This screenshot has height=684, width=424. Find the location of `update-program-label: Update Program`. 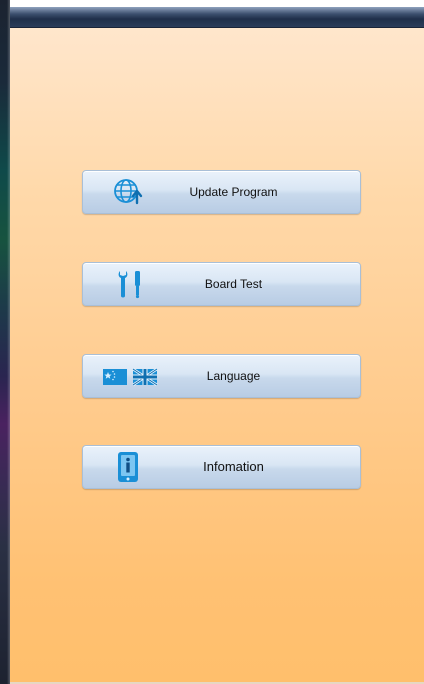

update-program-label: Update Program is located at coordinates (233, 192).